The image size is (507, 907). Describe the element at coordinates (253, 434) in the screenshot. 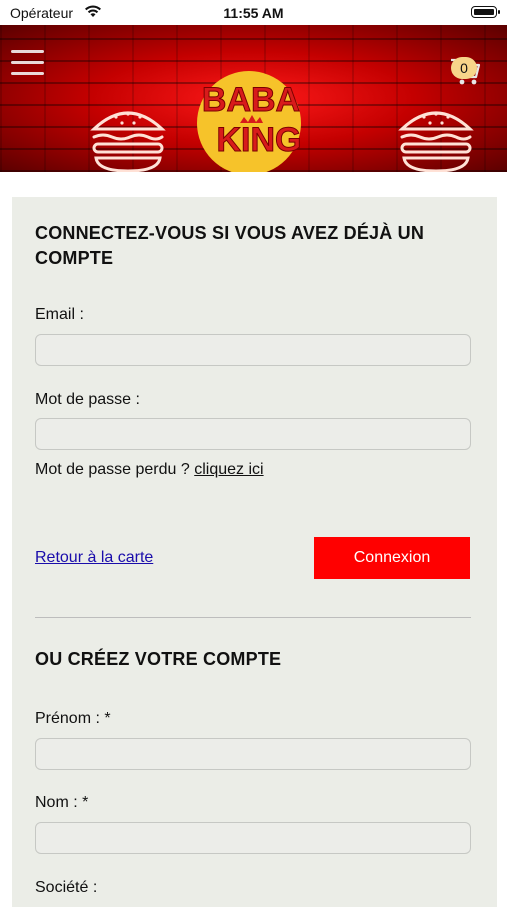

I see `password-field` at that location.